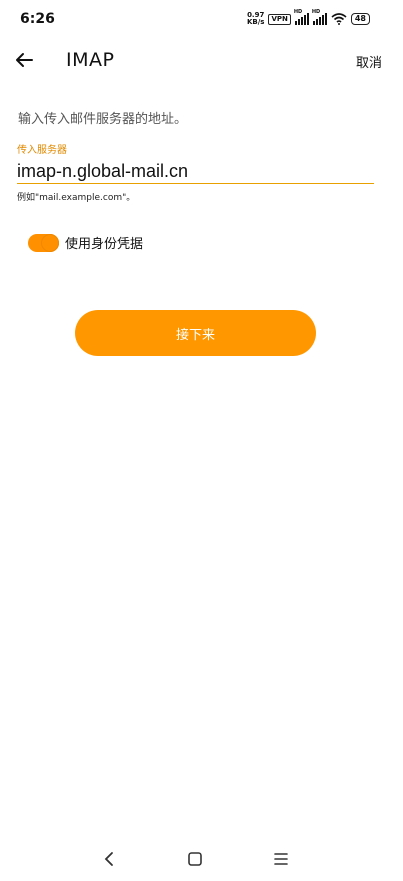  I want to click on incoming-server-input, so click(195, 172).